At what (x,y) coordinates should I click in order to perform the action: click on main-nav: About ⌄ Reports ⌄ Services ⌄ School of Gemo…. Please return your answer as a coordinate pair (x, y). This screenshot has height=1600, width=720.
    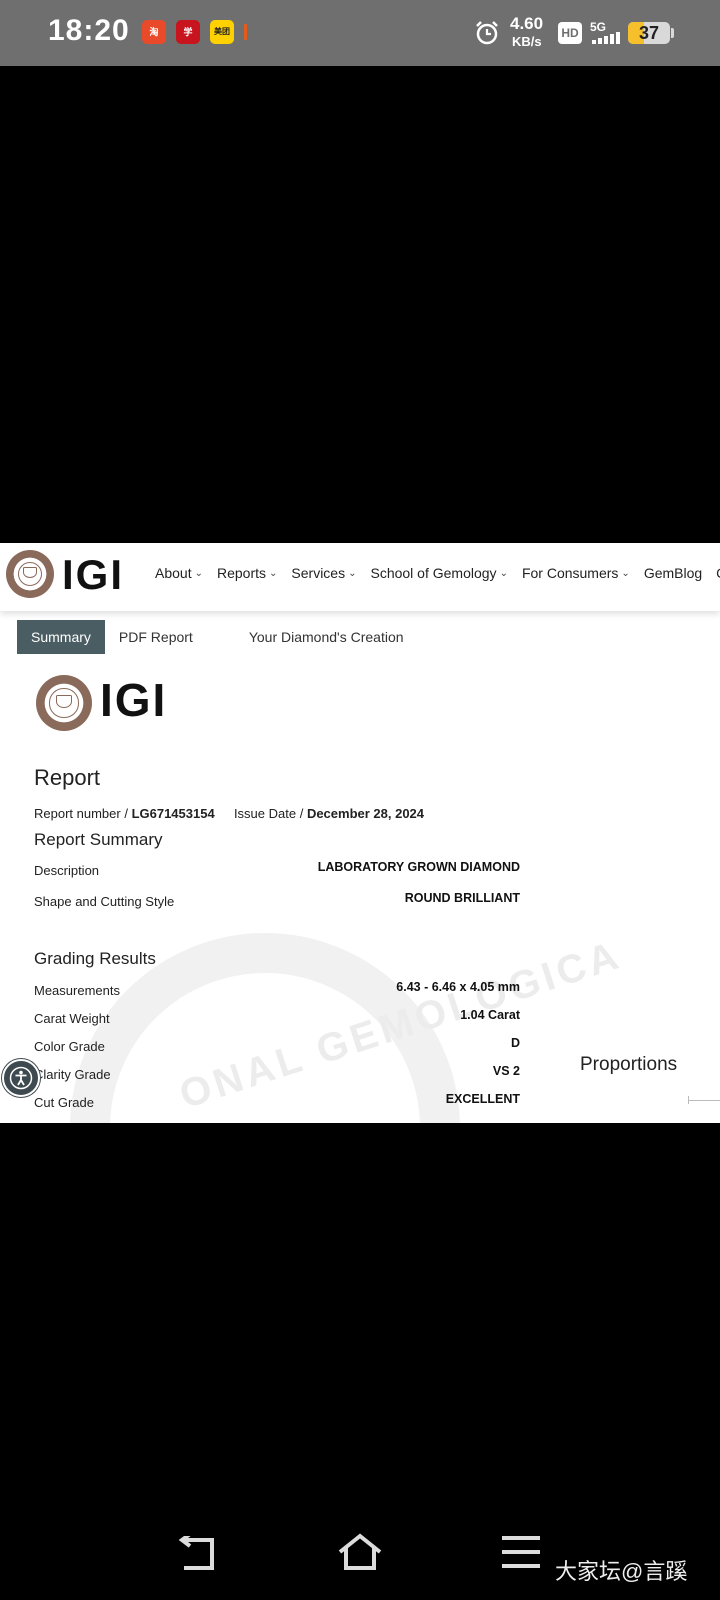
    Looking at the image, I should click on (437, 573).